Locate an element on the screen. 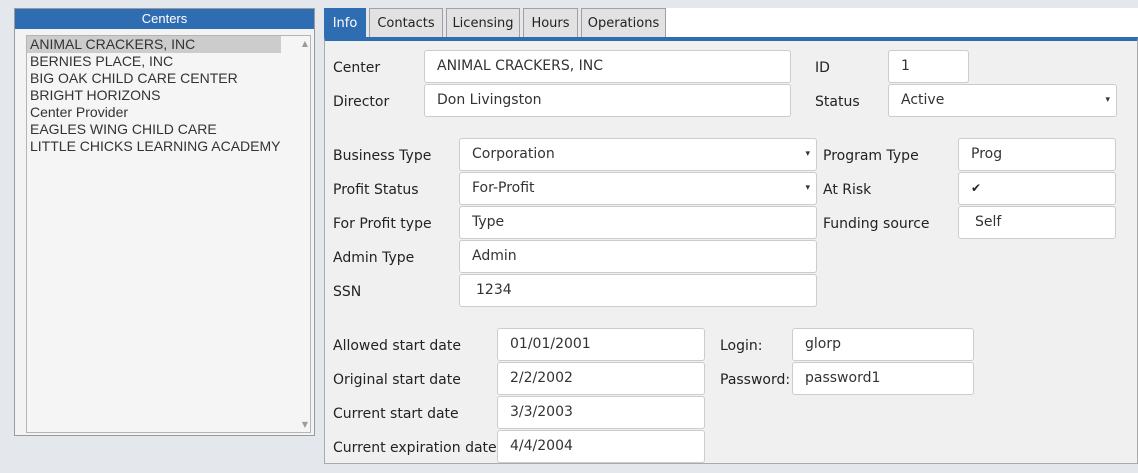 Image resolution: width=1138 pixels, height=473 pixels. allowed-start-date-input: 01/01/2001 is located at coordinates (601, 344).